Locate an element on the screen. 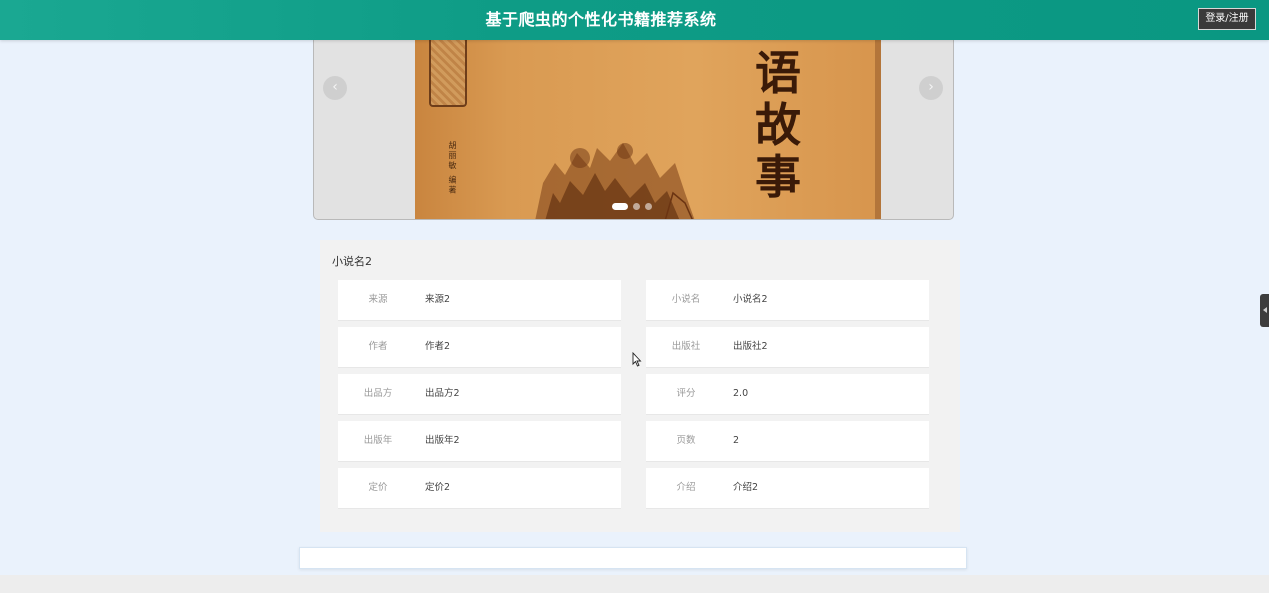  field-label: 页数 is located at coordinates (686, 440).